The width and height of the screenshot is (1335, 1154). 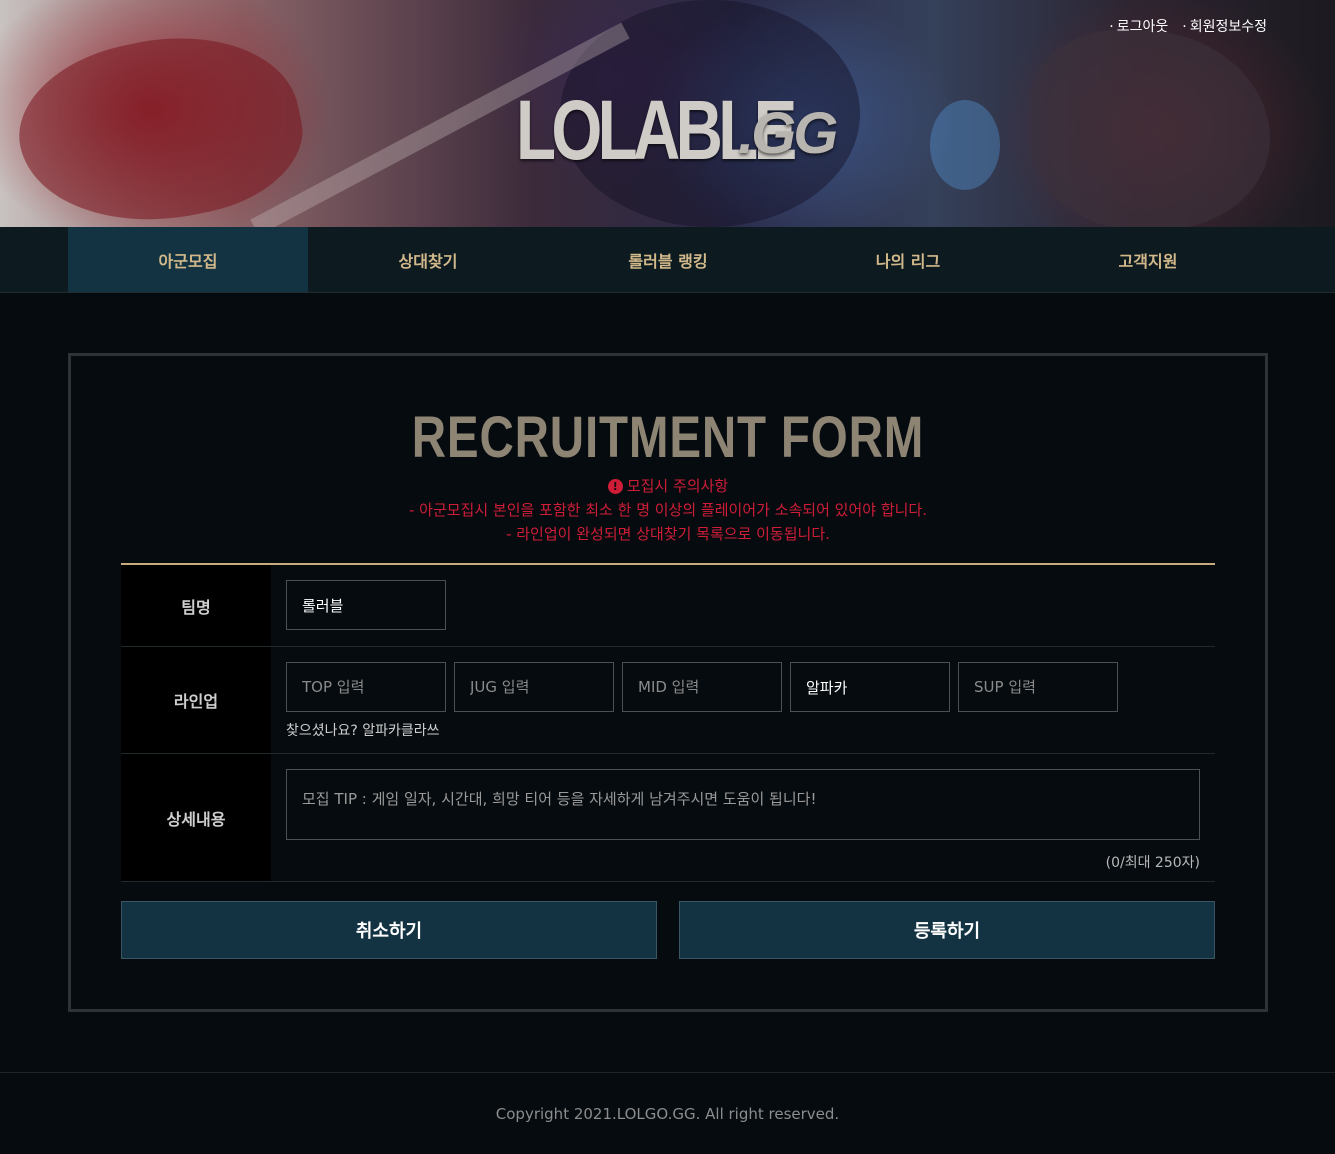 I want to click on hero-art-figure-left, so click(x=160, y=119).